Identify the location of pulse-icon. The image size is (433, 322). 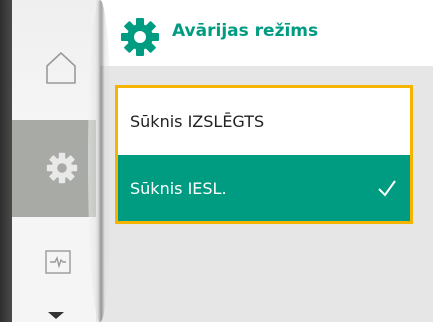
(58, 262).